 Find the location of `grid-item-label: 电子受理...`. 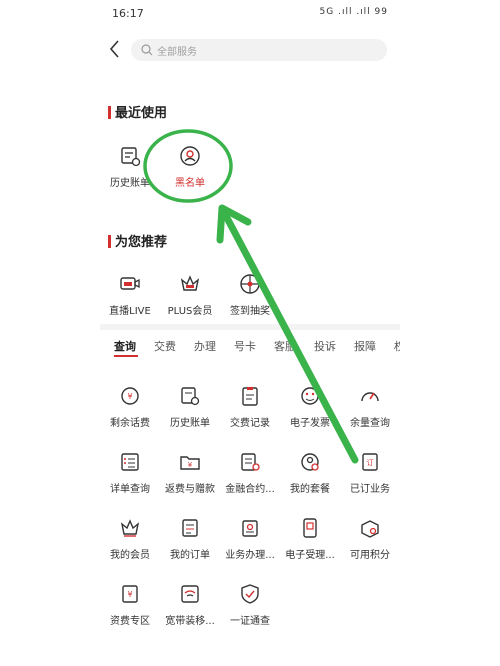

grid-item-label: 电子受理... is located at coordinates (310, 555).